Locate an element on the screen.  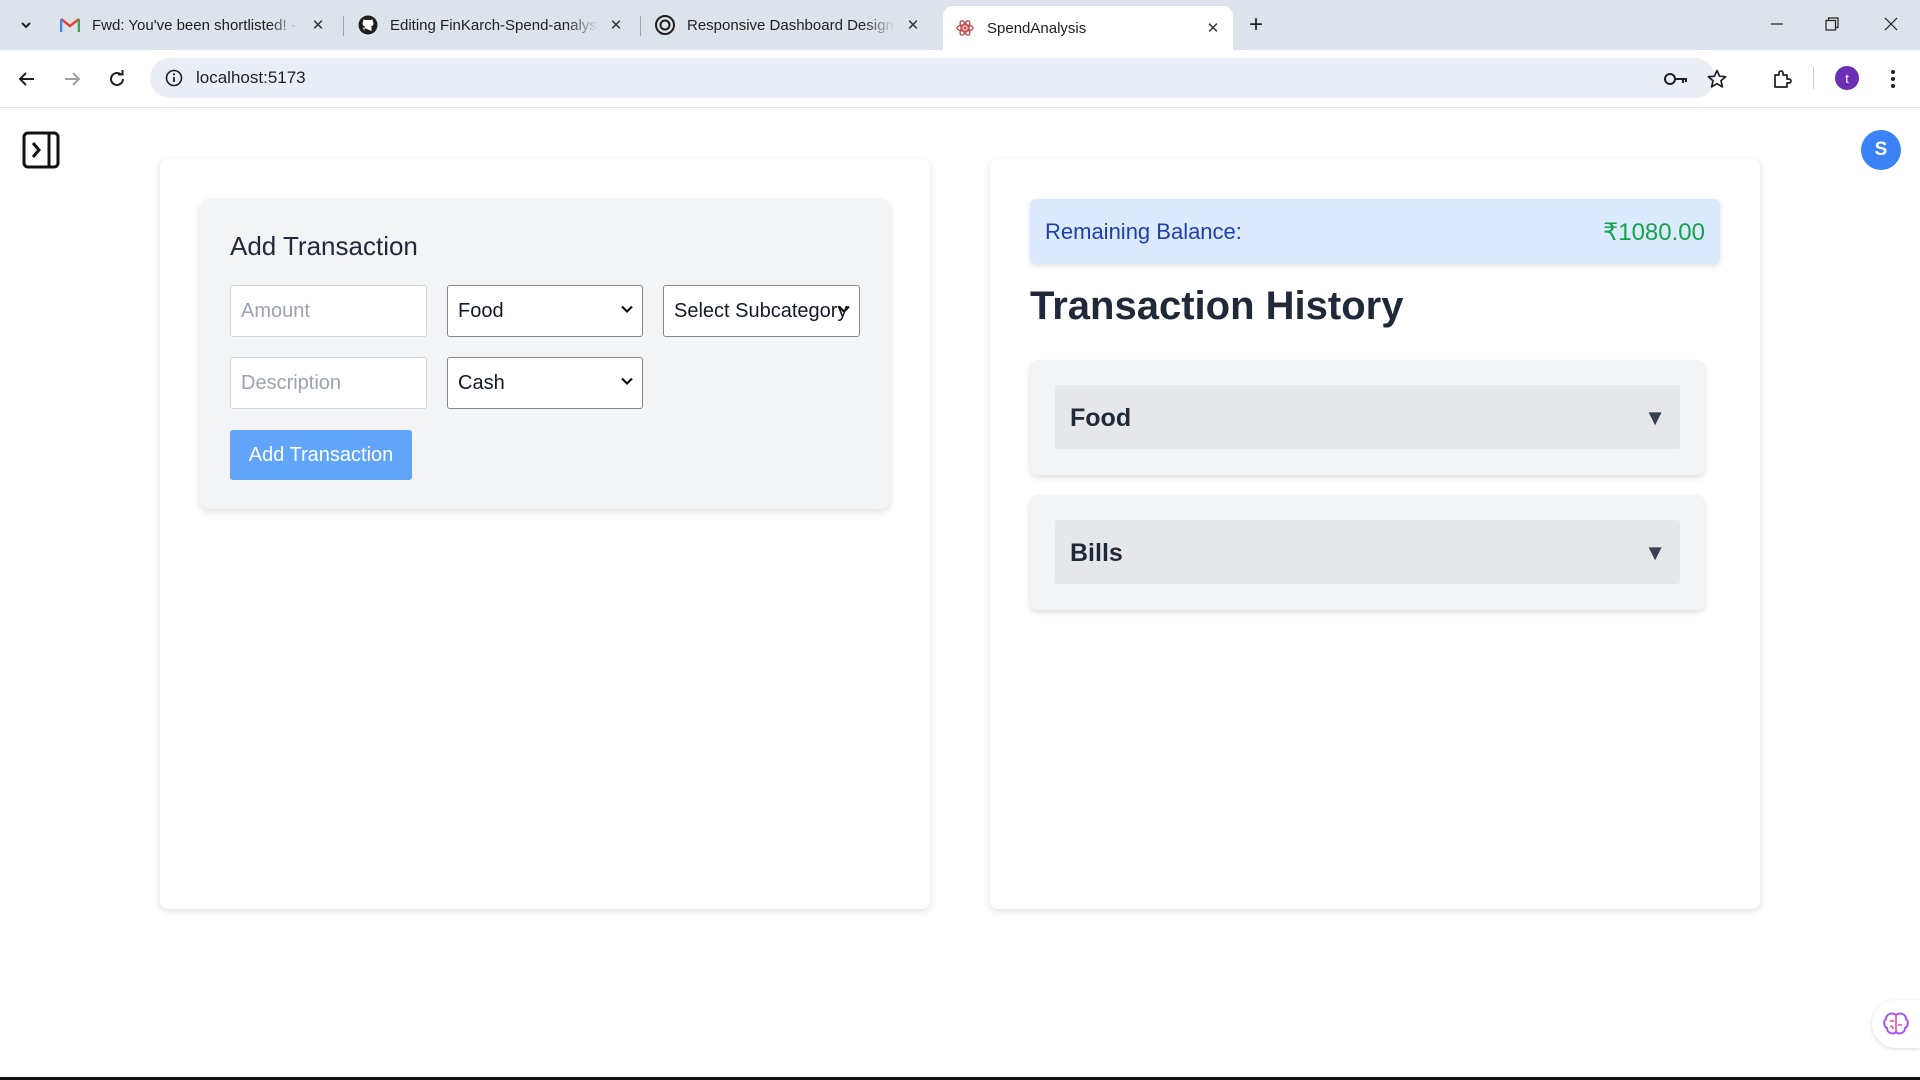
gmail-icon is located at coordinates (70, 25).